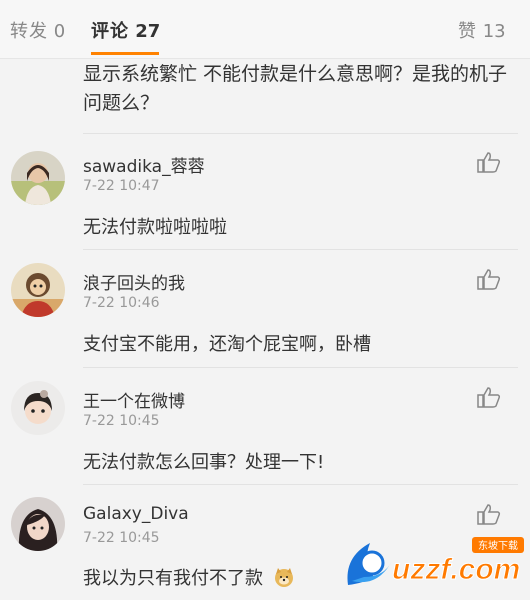  Describe the element at coordinates (227, 344) in the screenshot. I see `comment-text: 支付宝不能用，还淘个屁宝啊，卧槽` at that location.